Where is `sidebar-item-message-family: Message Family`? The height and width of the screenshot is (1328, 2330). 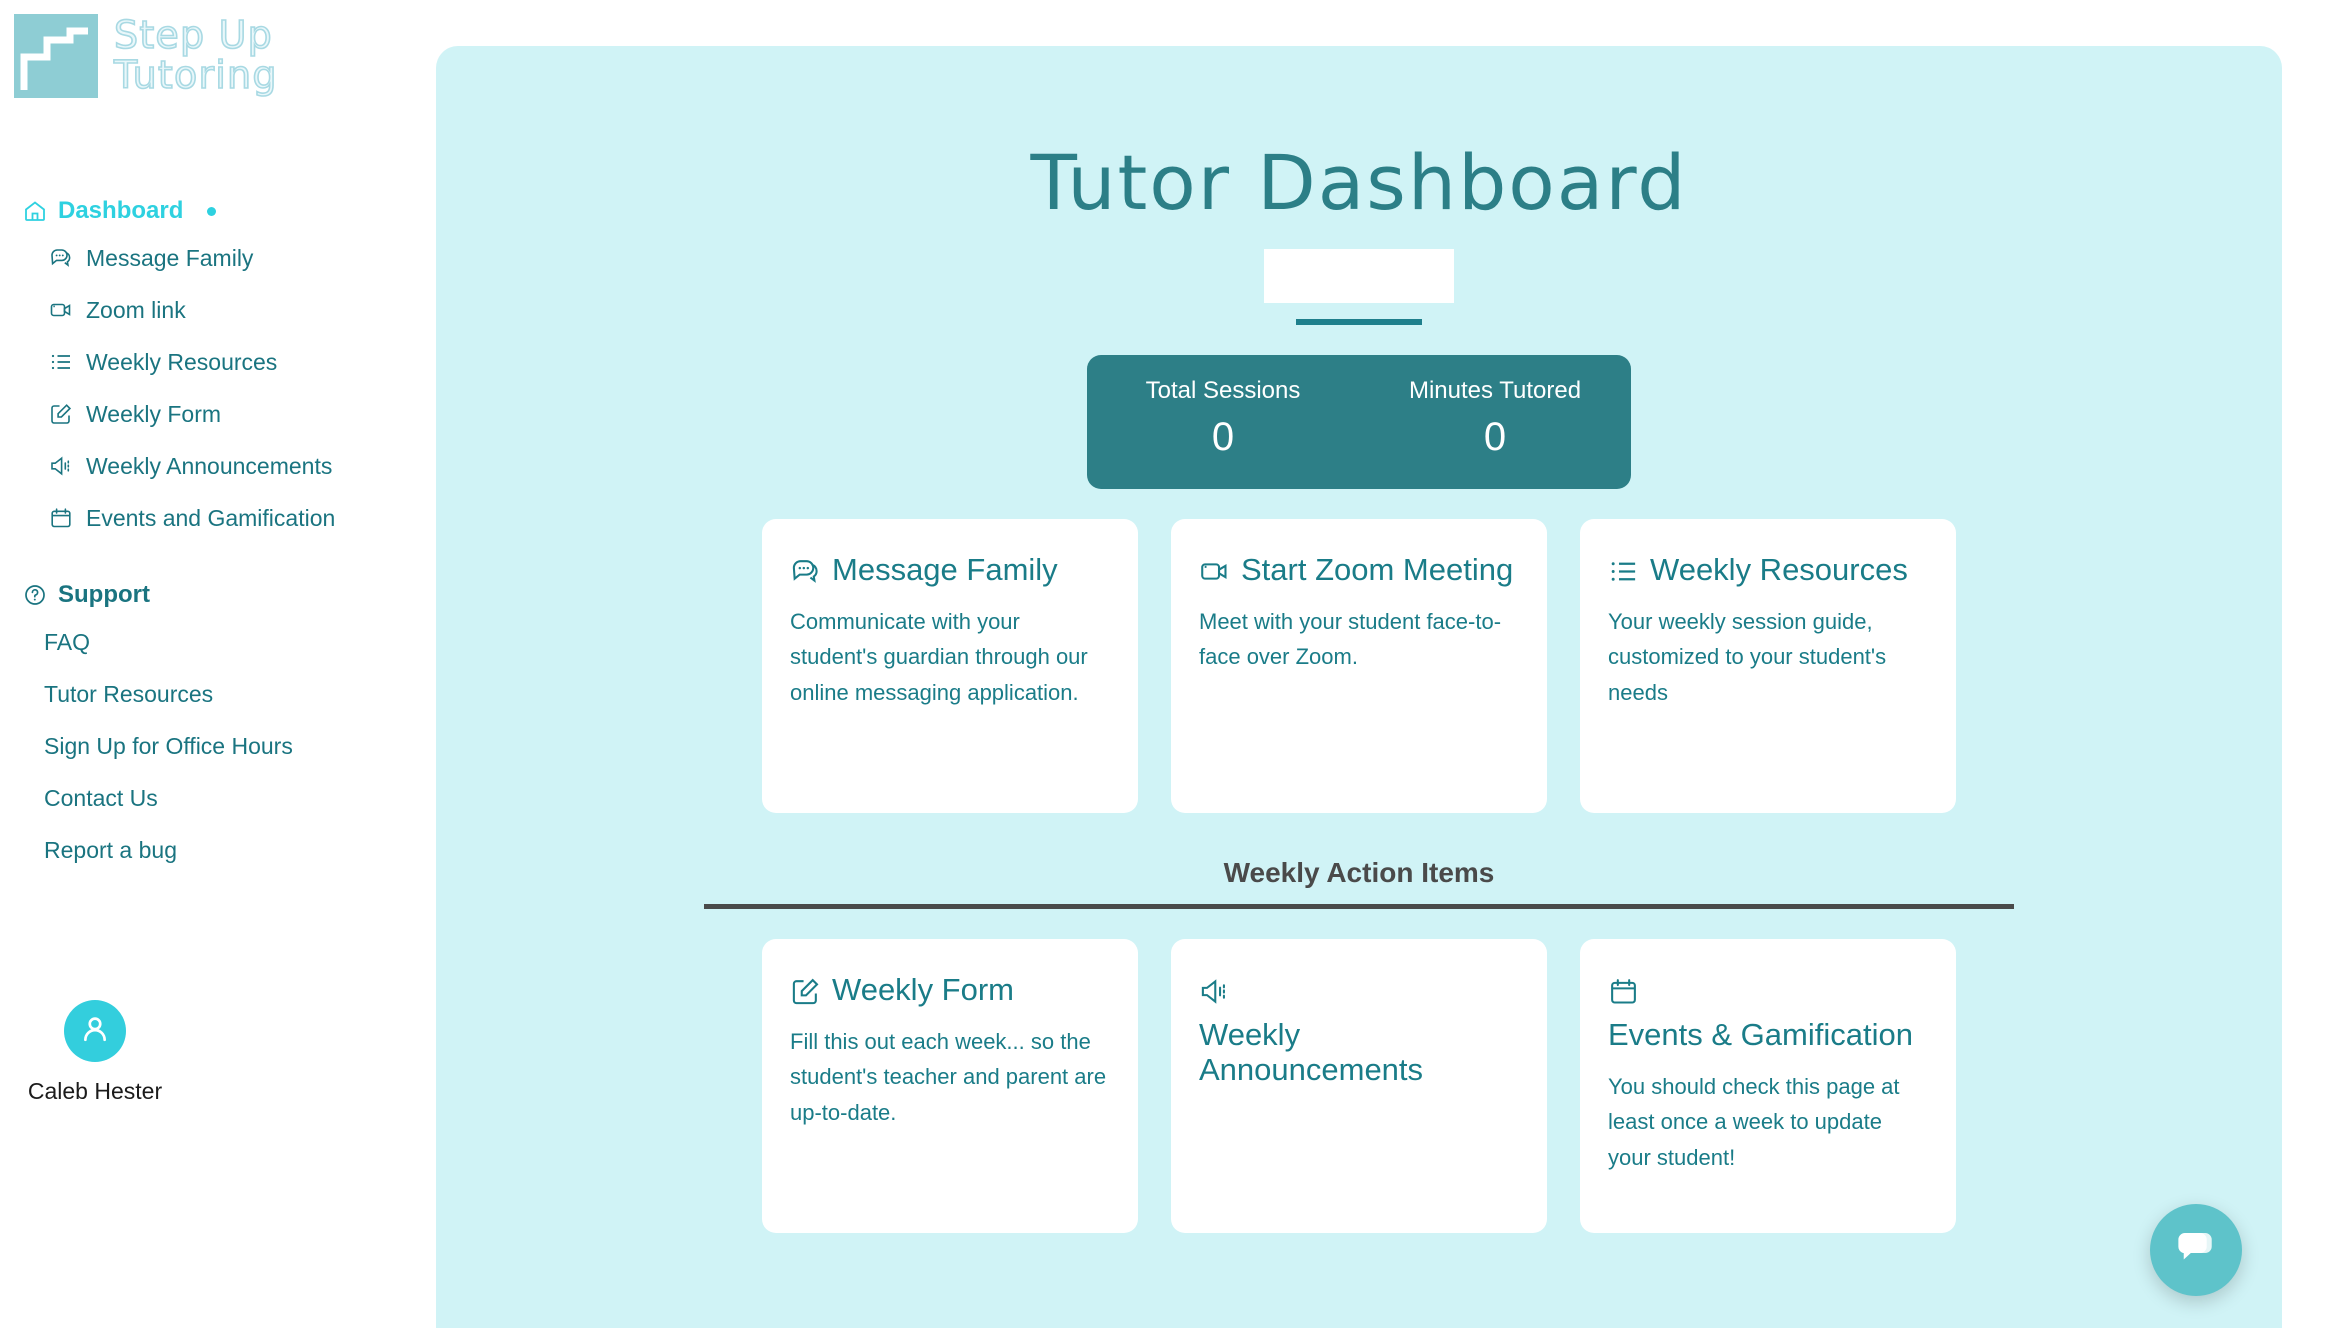
sidebar-item-message-family: Message Family is located at coordinates (218, 258).